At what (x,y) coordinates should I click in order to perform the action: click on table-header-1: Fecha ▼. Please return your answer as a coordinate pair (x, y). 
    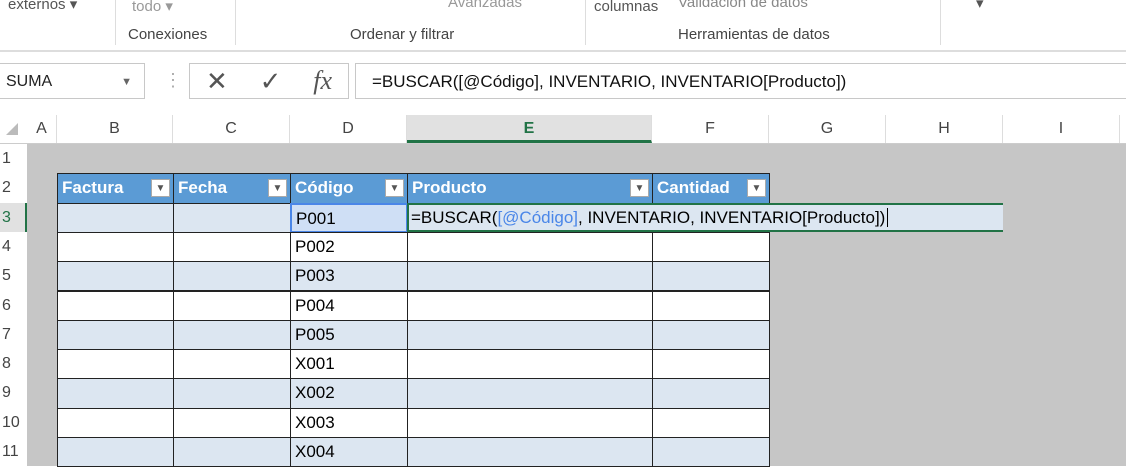
    Looking at the image, I should click on (232, 188).